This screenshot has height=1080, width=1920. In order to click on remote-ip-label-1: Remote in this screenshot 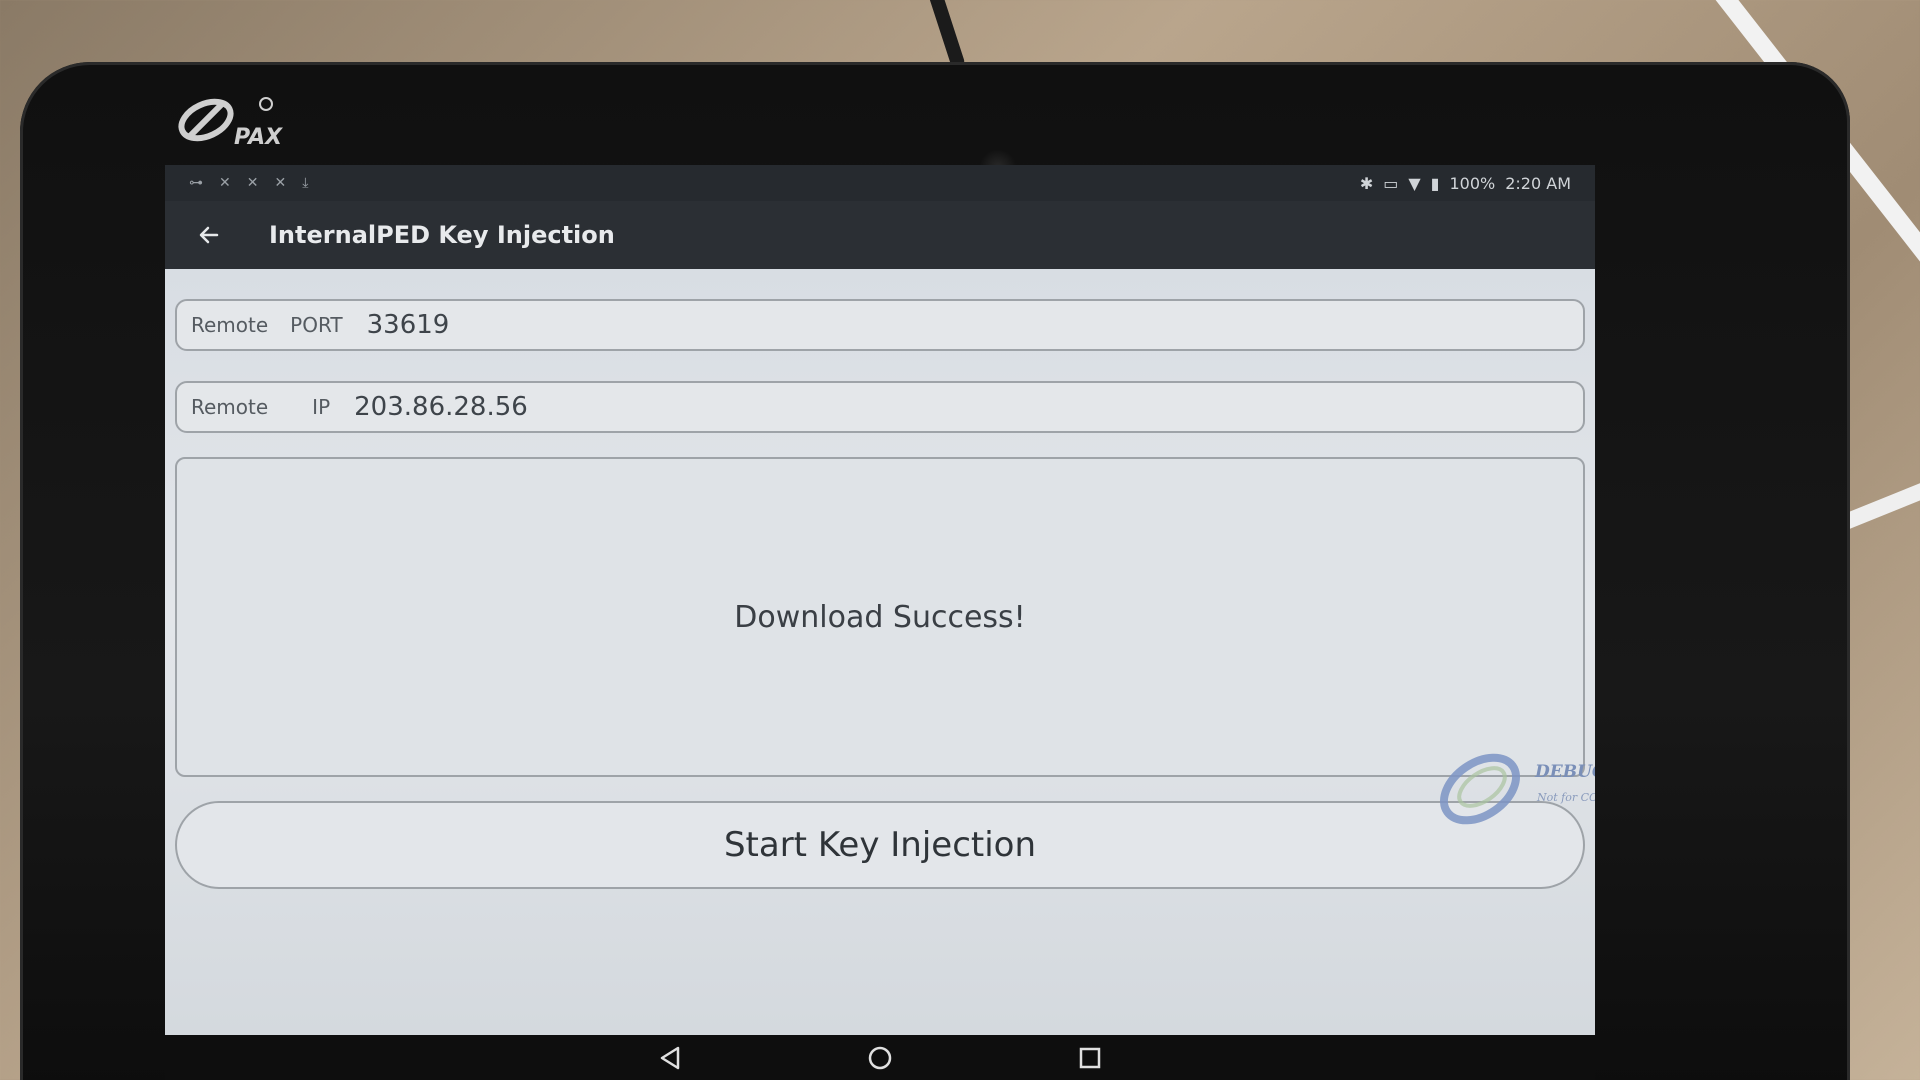, I will do `click(230, 407)`.